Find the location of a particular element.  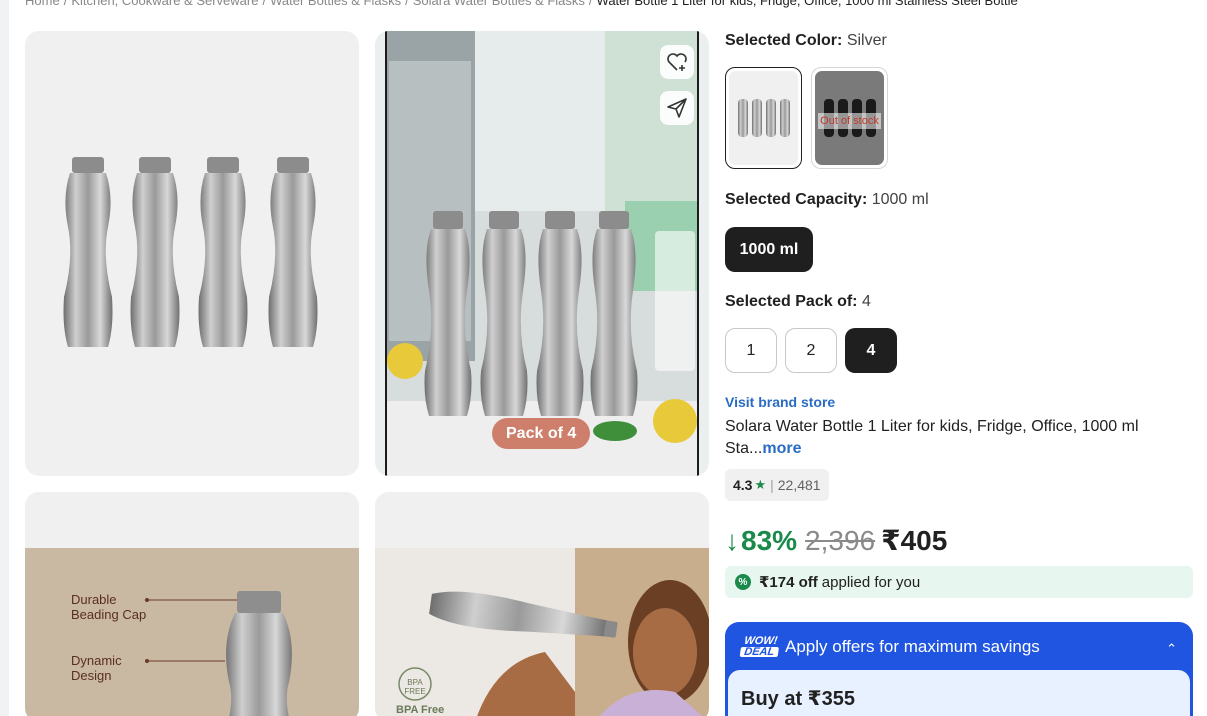

callout-dynamic: Dynamic Design is located at coordinates (96, 668).